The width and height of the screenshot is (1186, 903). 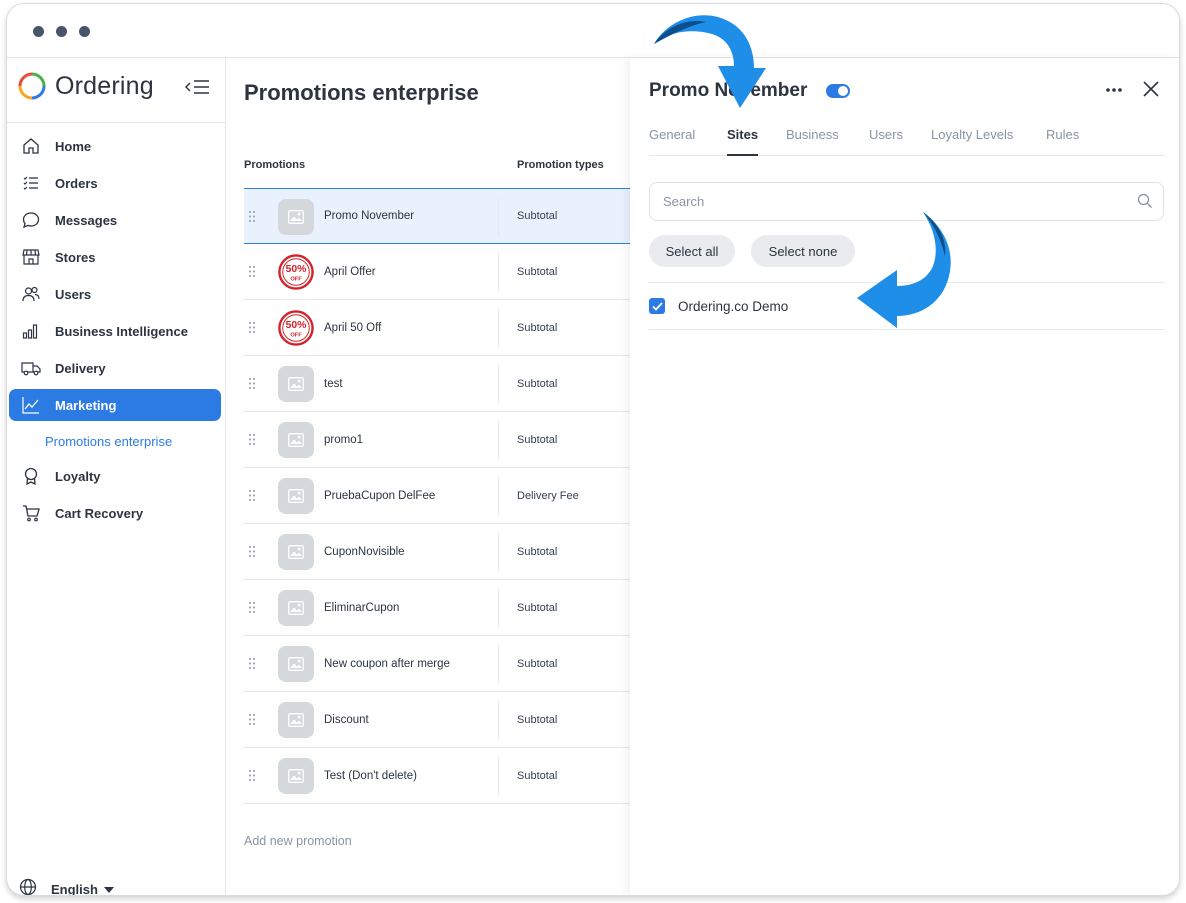 What do you see at coordinates (75, 257) in the screenshot?
I see `sidebar-item-label: Stores` at bounding box center [75, 257].